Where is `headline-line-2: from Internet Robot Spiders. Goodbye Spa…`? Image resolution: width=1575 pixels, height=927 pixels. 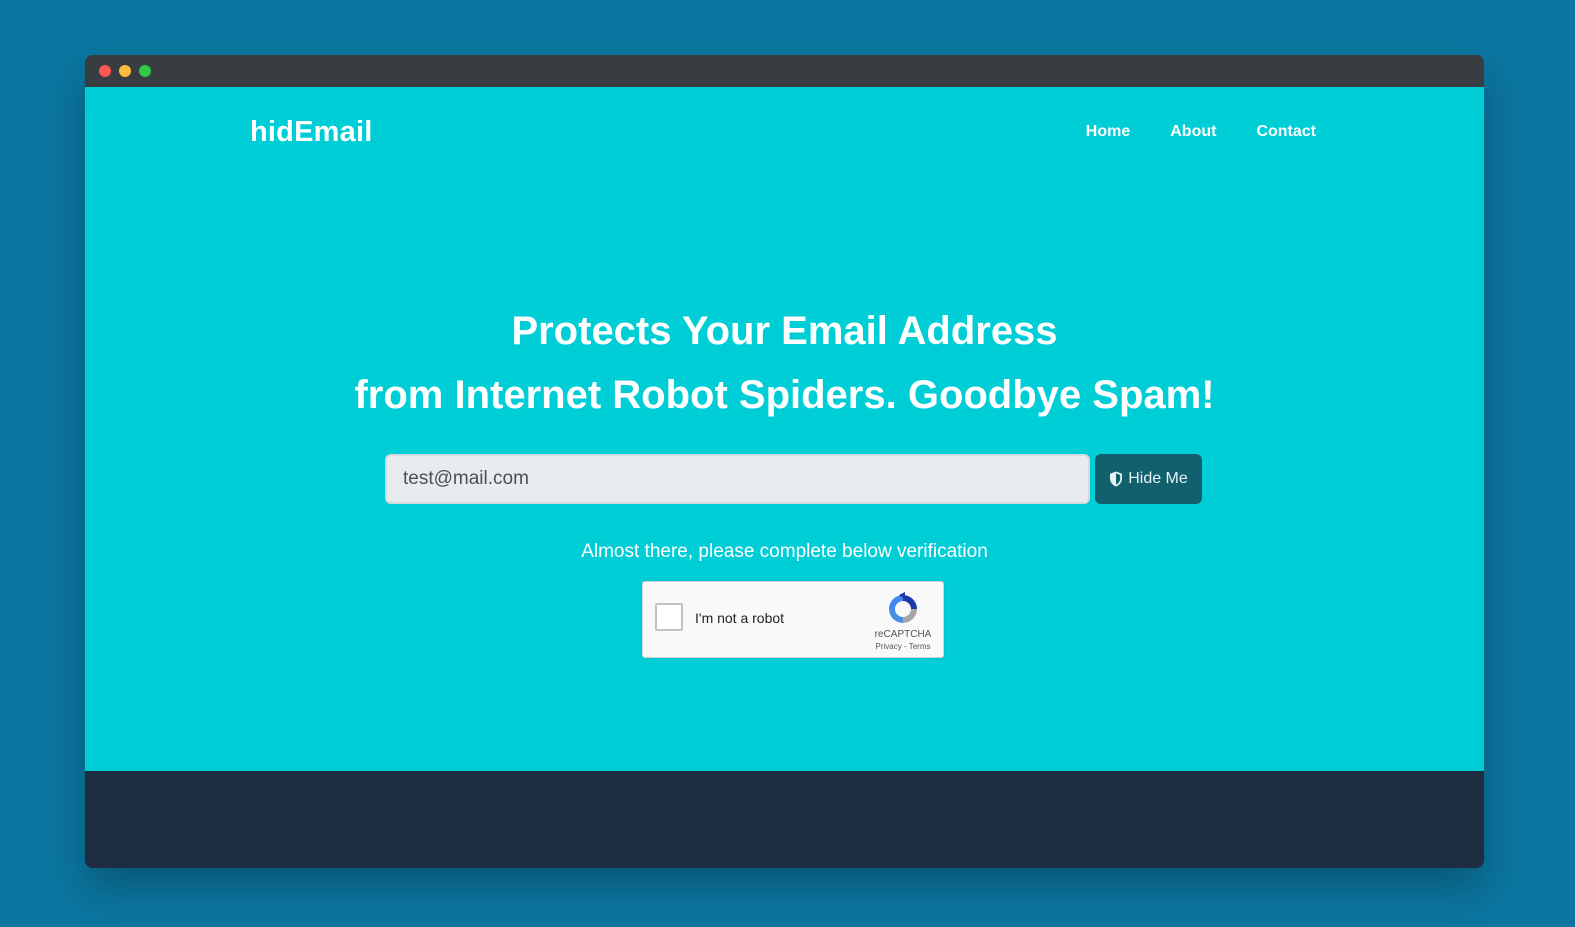 headline-line-2: from Internet Robot Spiders. Goodbye Spa… is located at coordinates (784, 395).